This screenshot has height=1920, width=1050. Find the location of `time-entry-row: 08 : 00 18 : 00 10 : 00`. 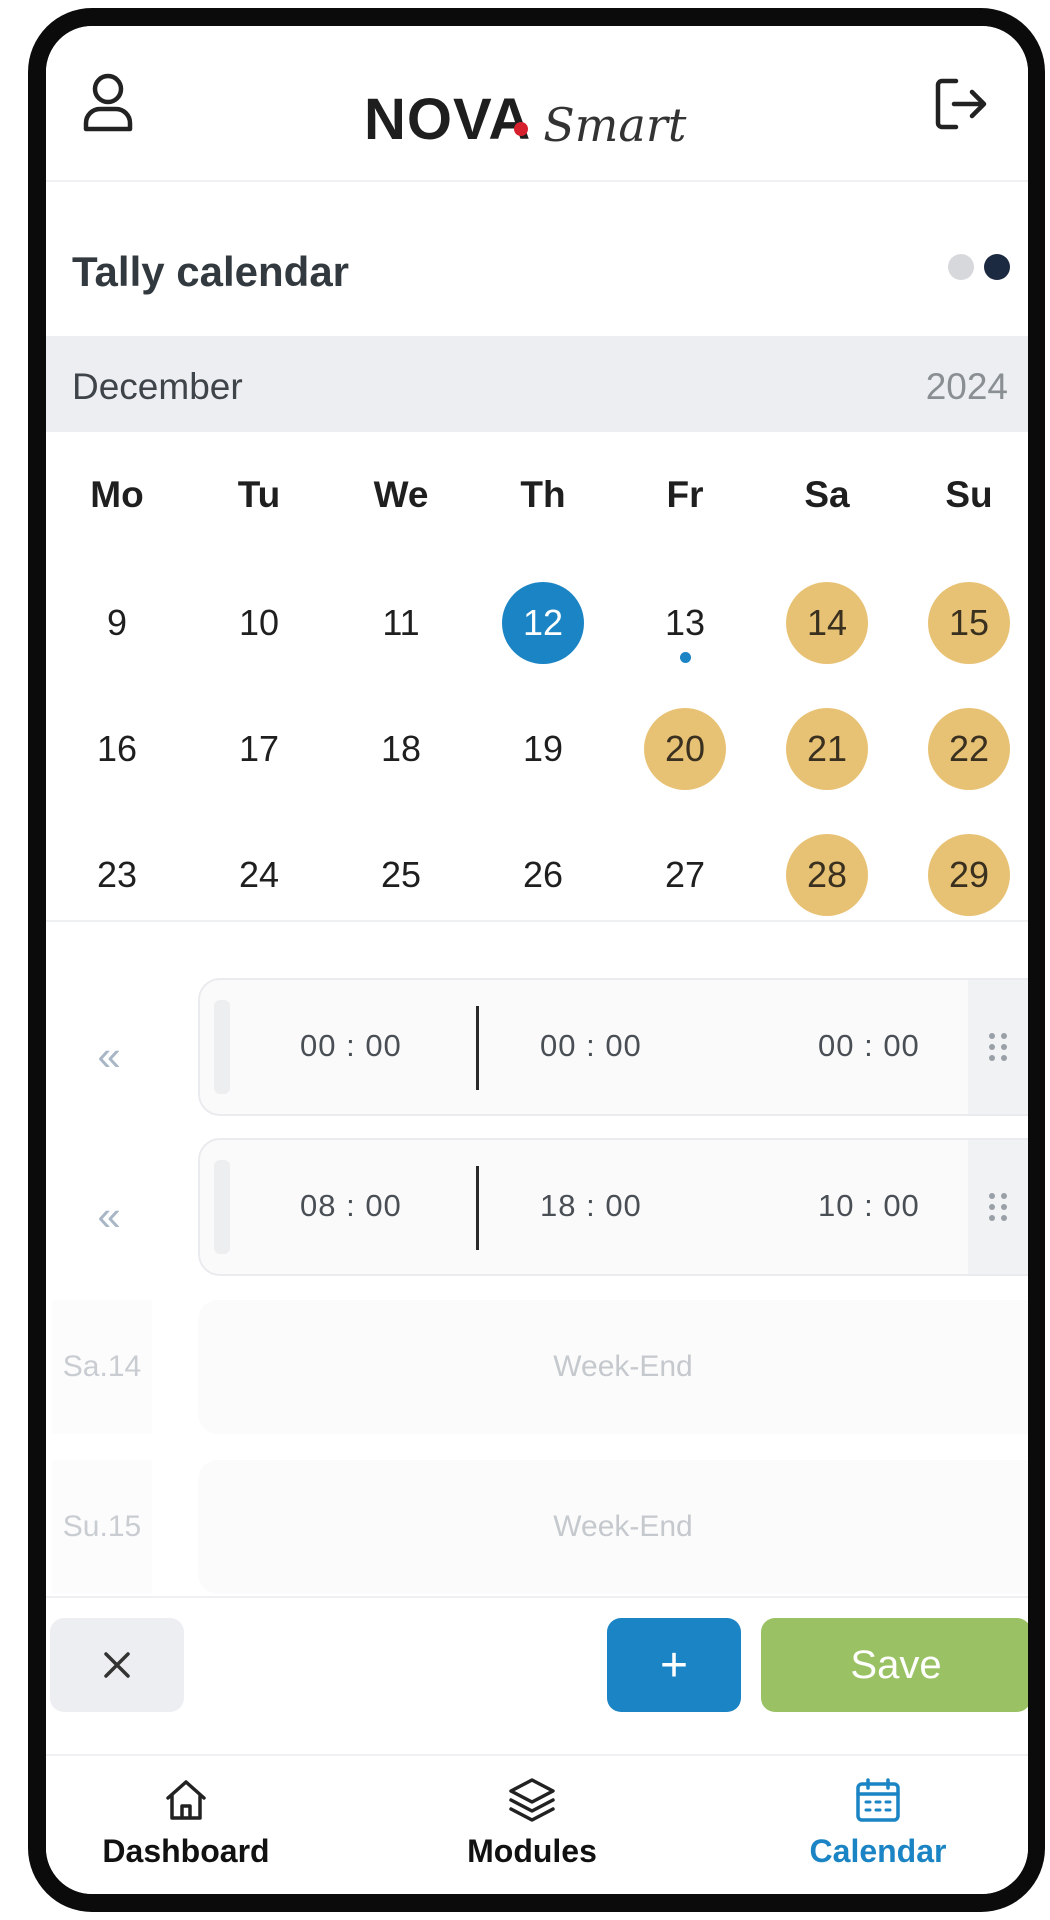

time-entry-row: 08 : 00 18 : 00 10 : 00 is located at coordinates (613, 1207).